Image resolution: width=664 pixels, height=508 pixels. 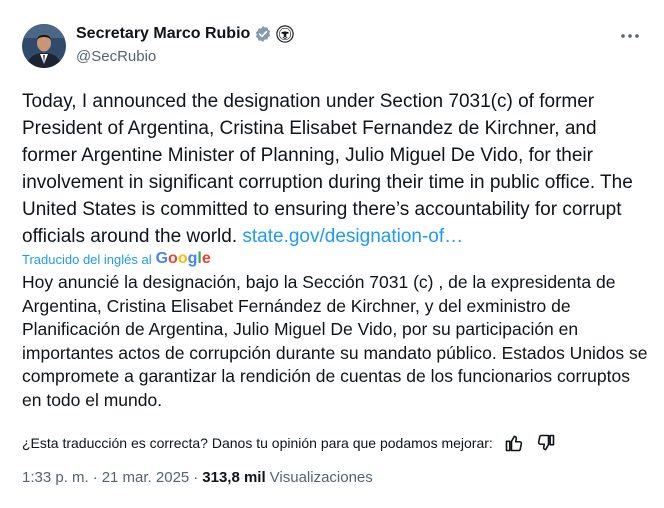 What do you see at coordinates (146, 477) in the screenshot?
I see `tweet-date: 21 mar. 2025` at bounding box center [146, 477].